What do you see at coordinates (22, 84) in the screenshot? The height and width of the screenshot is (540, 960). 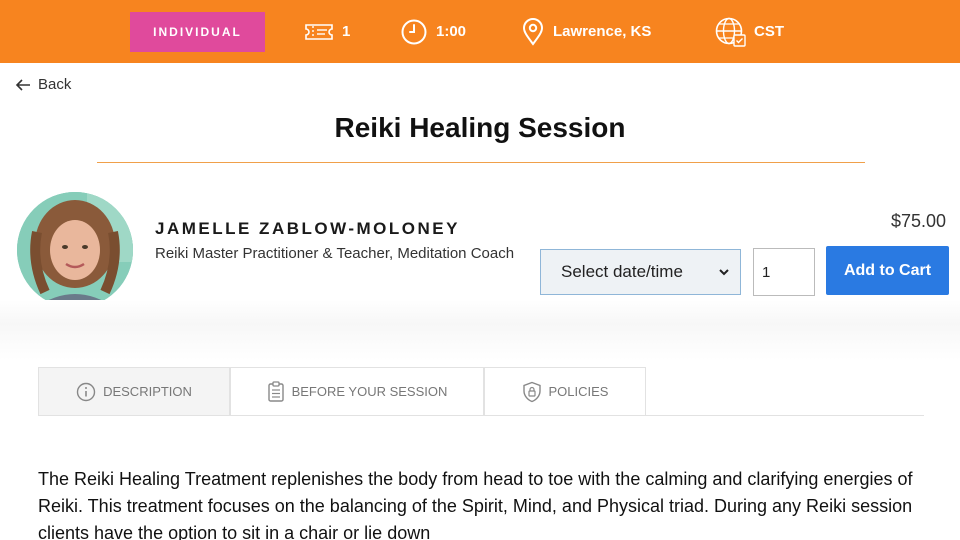 I see `arrow-left-icon` at bounding box center [22, 84].